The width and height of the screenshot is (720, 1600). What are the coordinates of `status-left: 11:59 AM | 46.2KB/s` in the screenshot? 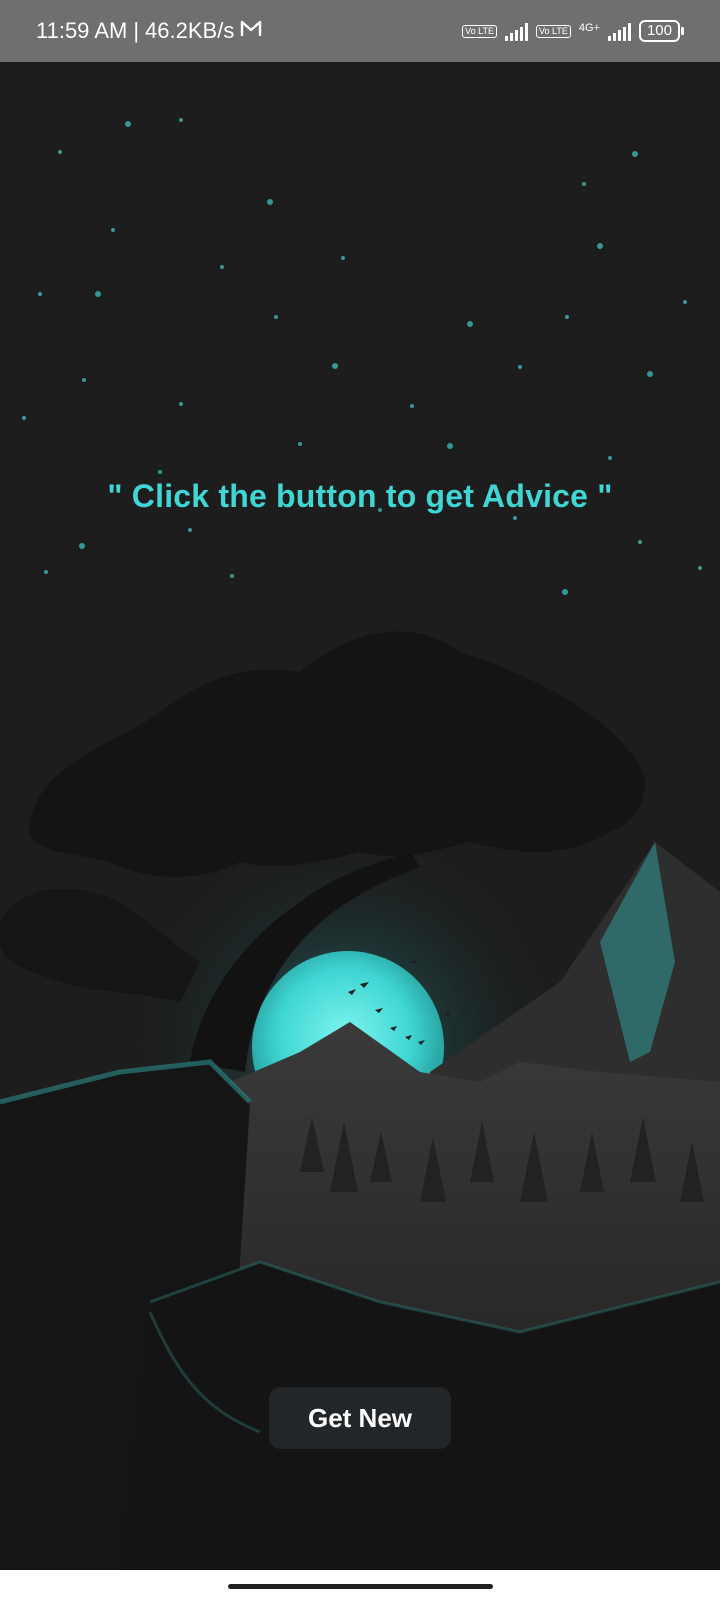 It's located at (149, 31).